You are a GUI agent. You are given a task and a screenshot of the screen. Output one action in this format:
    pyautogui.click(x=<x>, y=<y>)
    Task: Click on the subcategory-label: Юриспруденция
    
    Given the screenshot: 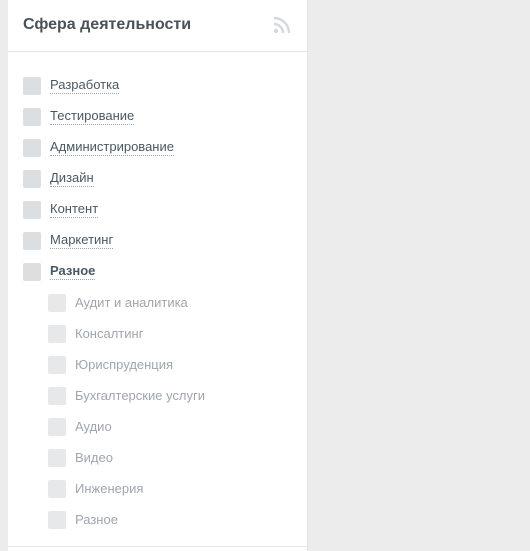 What is the action you would take?
    pyautogui.click(x=124, y=365)
    